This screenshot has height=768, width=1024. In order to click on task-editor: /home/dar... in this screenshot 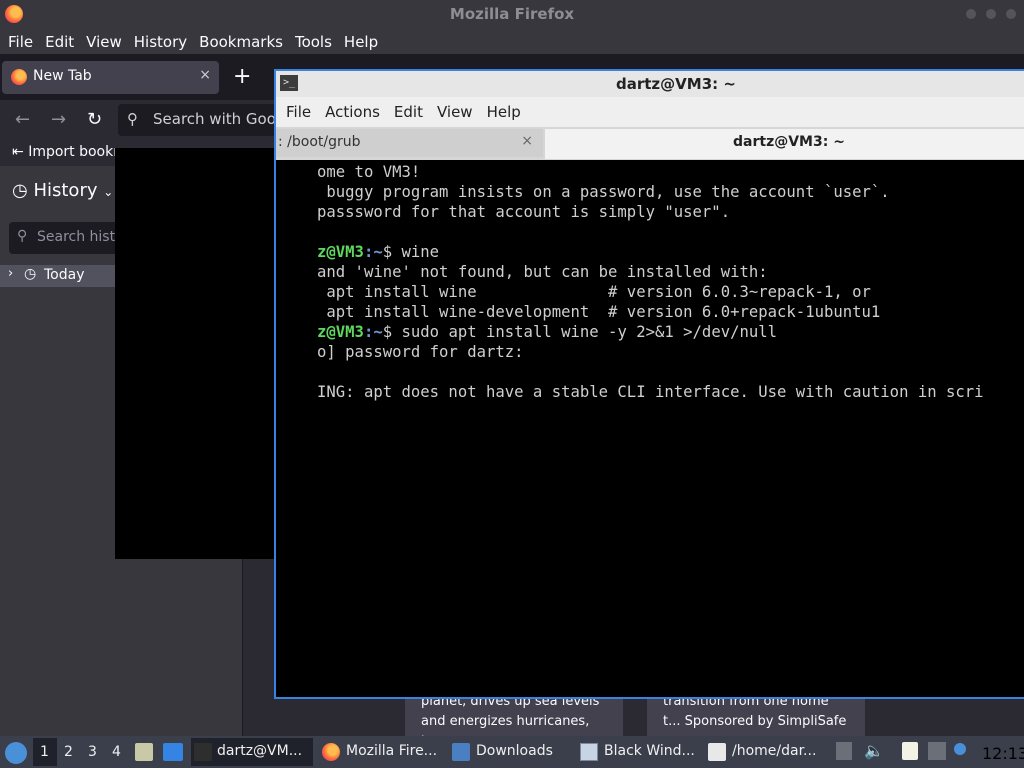, I will do `click(769, 752)`.